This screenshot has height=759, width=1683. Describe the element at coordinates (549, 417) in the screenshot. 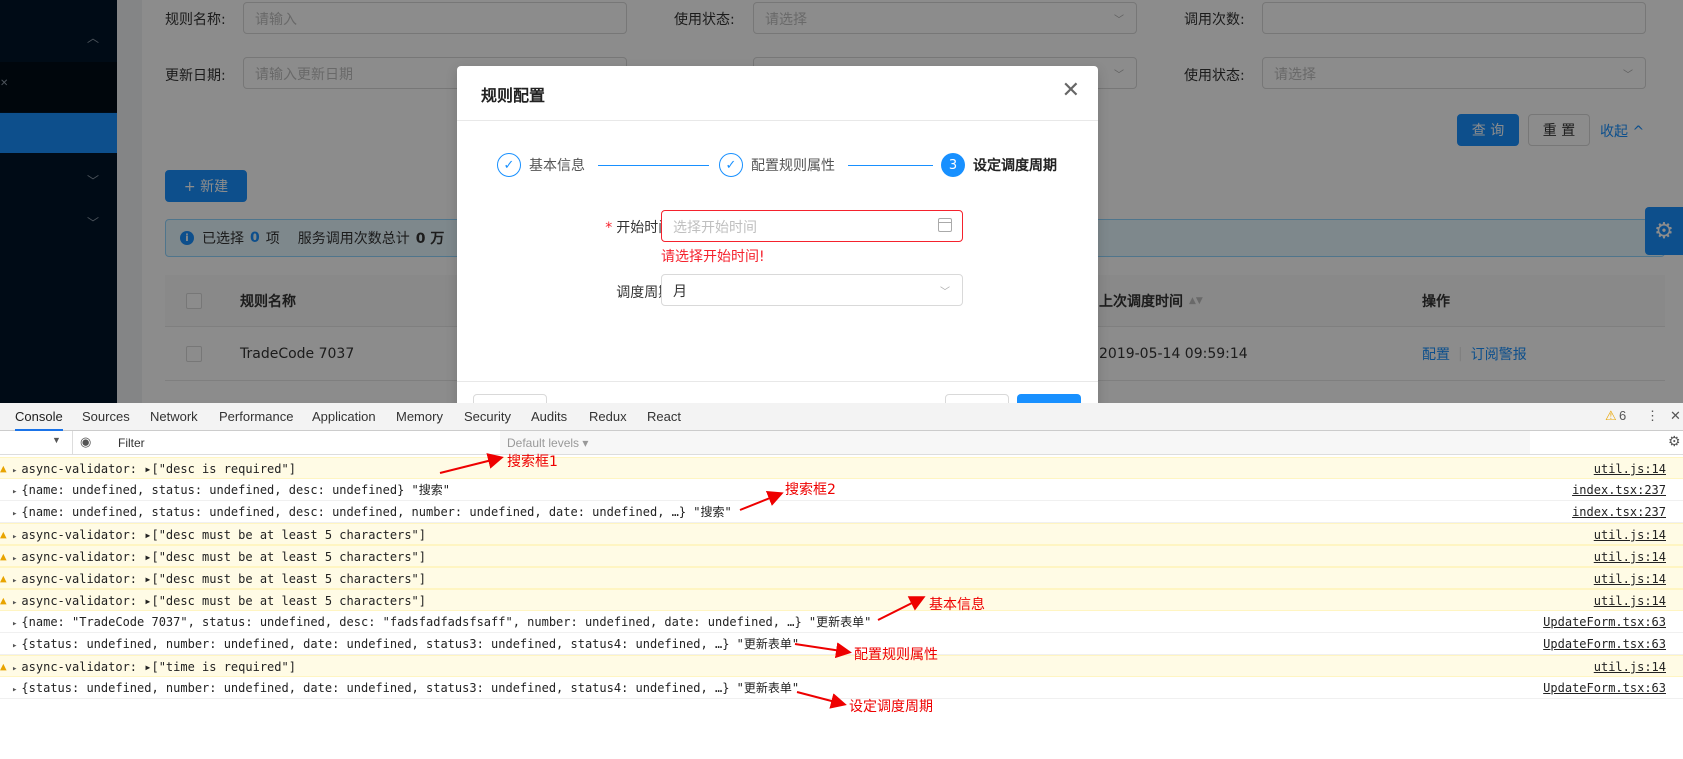

I see `tab-audits: Audits` at that location.